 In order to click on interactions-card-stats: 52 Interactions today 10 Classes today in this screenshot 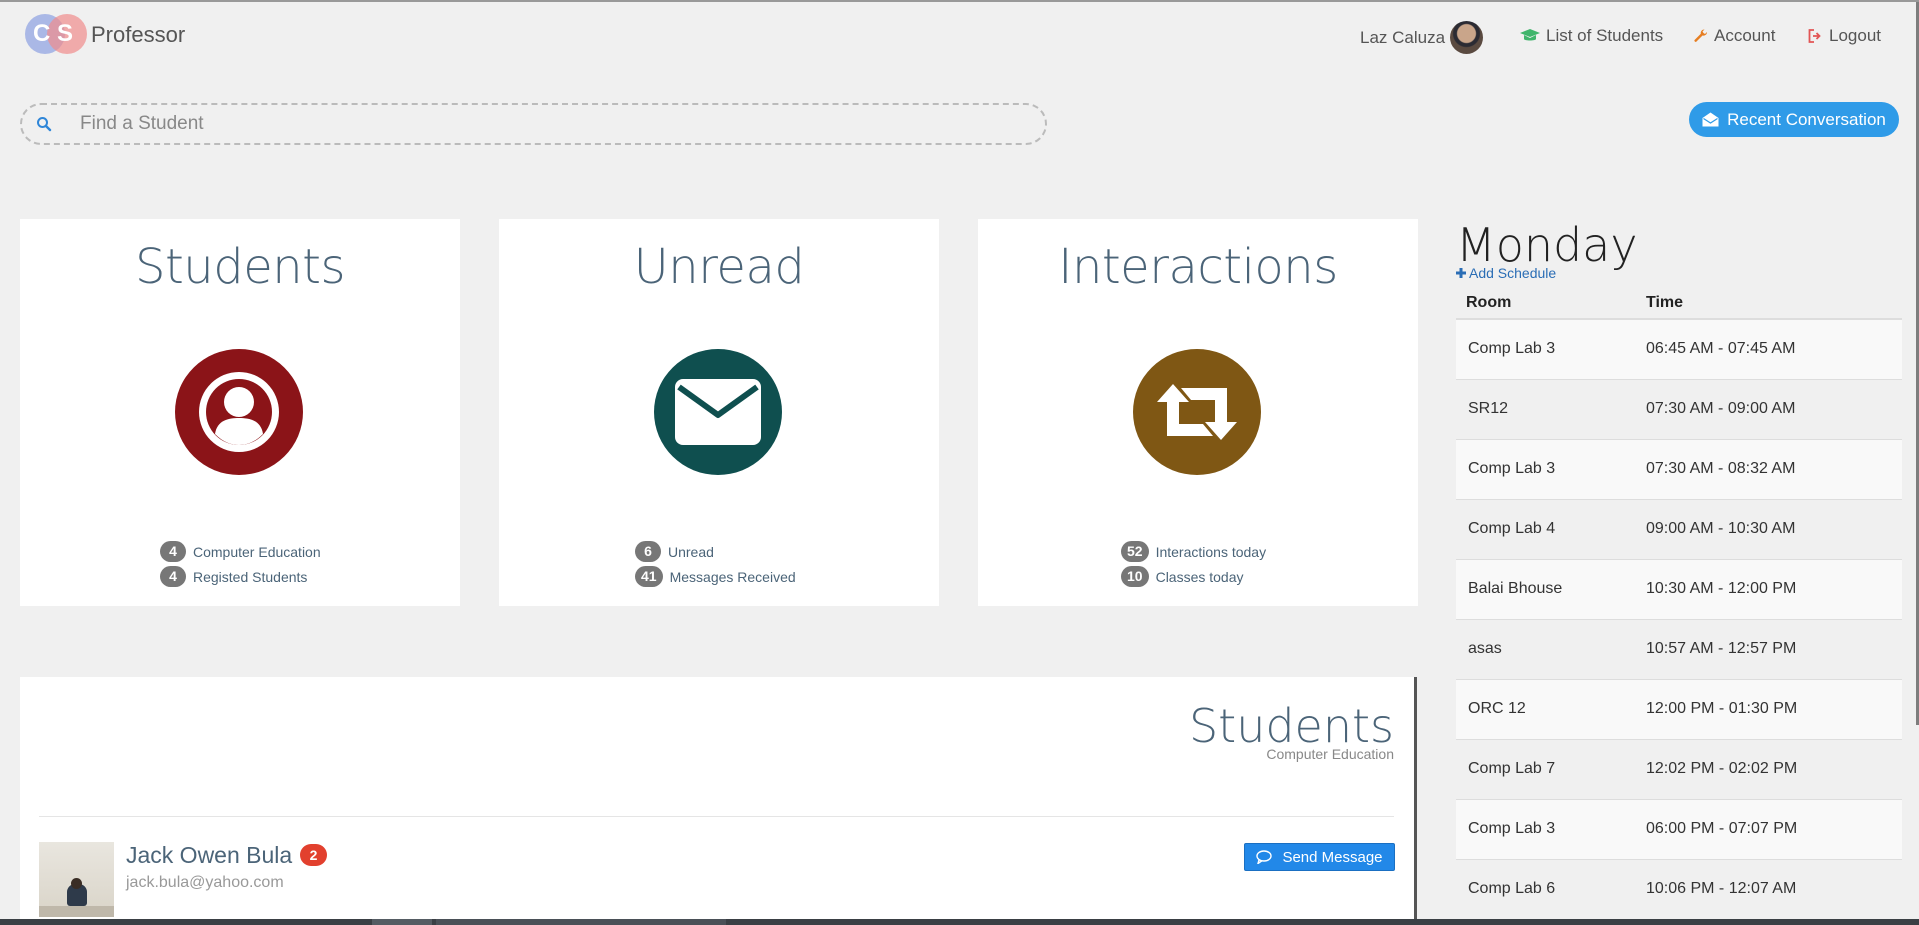, I will do `click(1193, 564)`.